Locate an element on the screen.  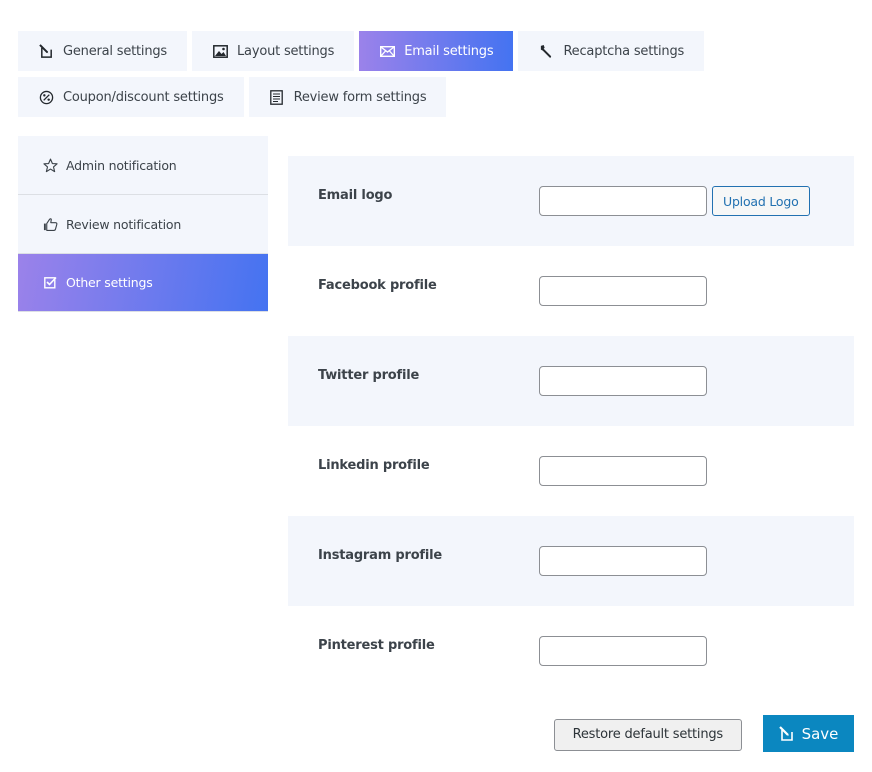
field-row-pinterest-profile: Pinterest profile is located at coordinates (571, 651).